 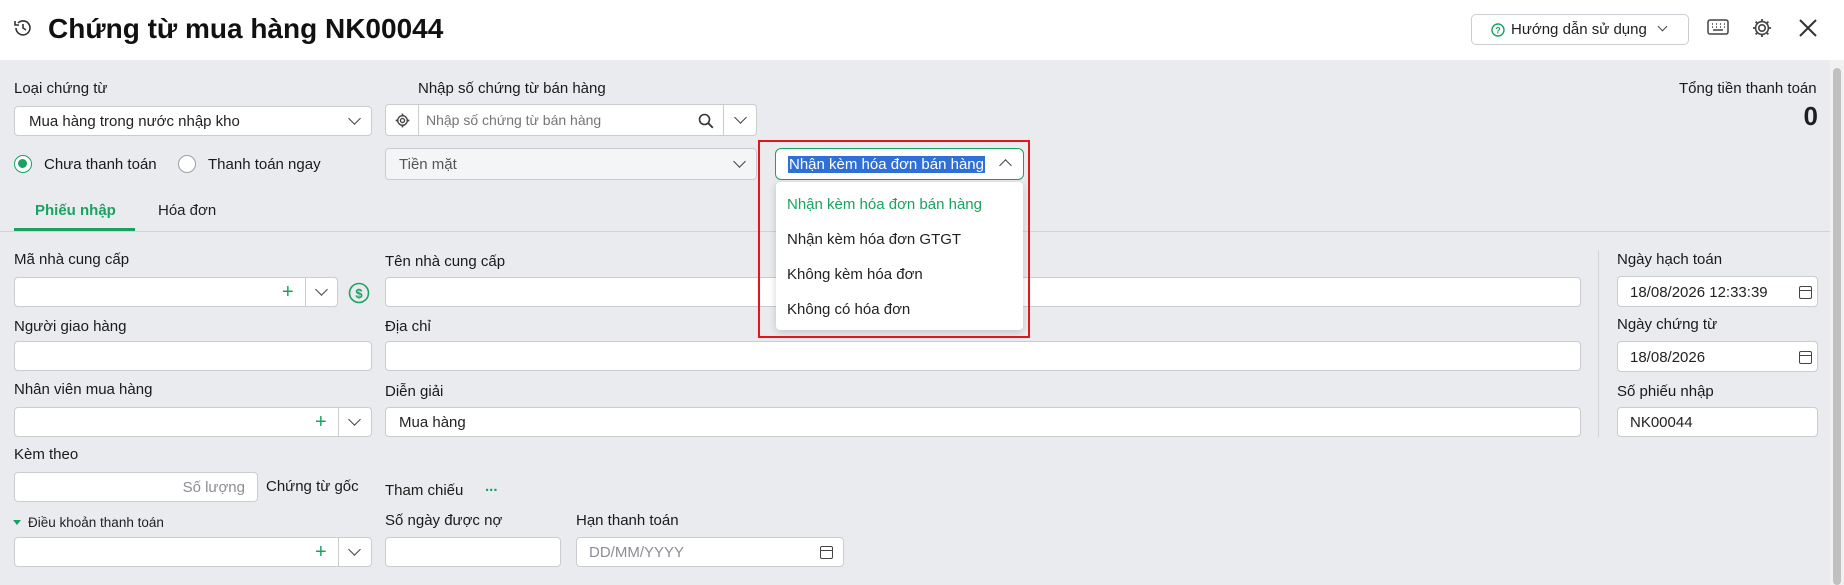 I want to click on close-icon, so click(x=1808, y=28).